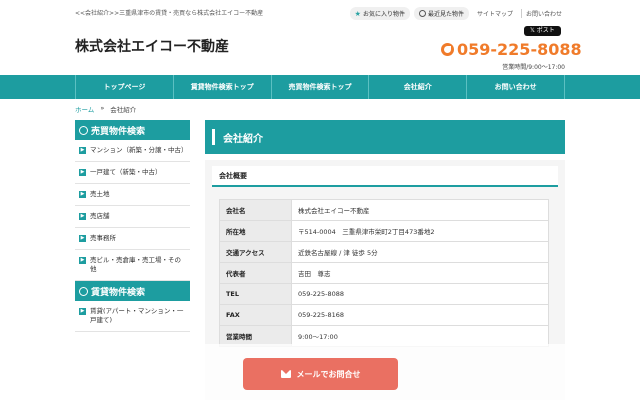 This screenshot has width=640, height=400. I want to click on favorites-button: ★ お気に入り物件, so click(379, 13).